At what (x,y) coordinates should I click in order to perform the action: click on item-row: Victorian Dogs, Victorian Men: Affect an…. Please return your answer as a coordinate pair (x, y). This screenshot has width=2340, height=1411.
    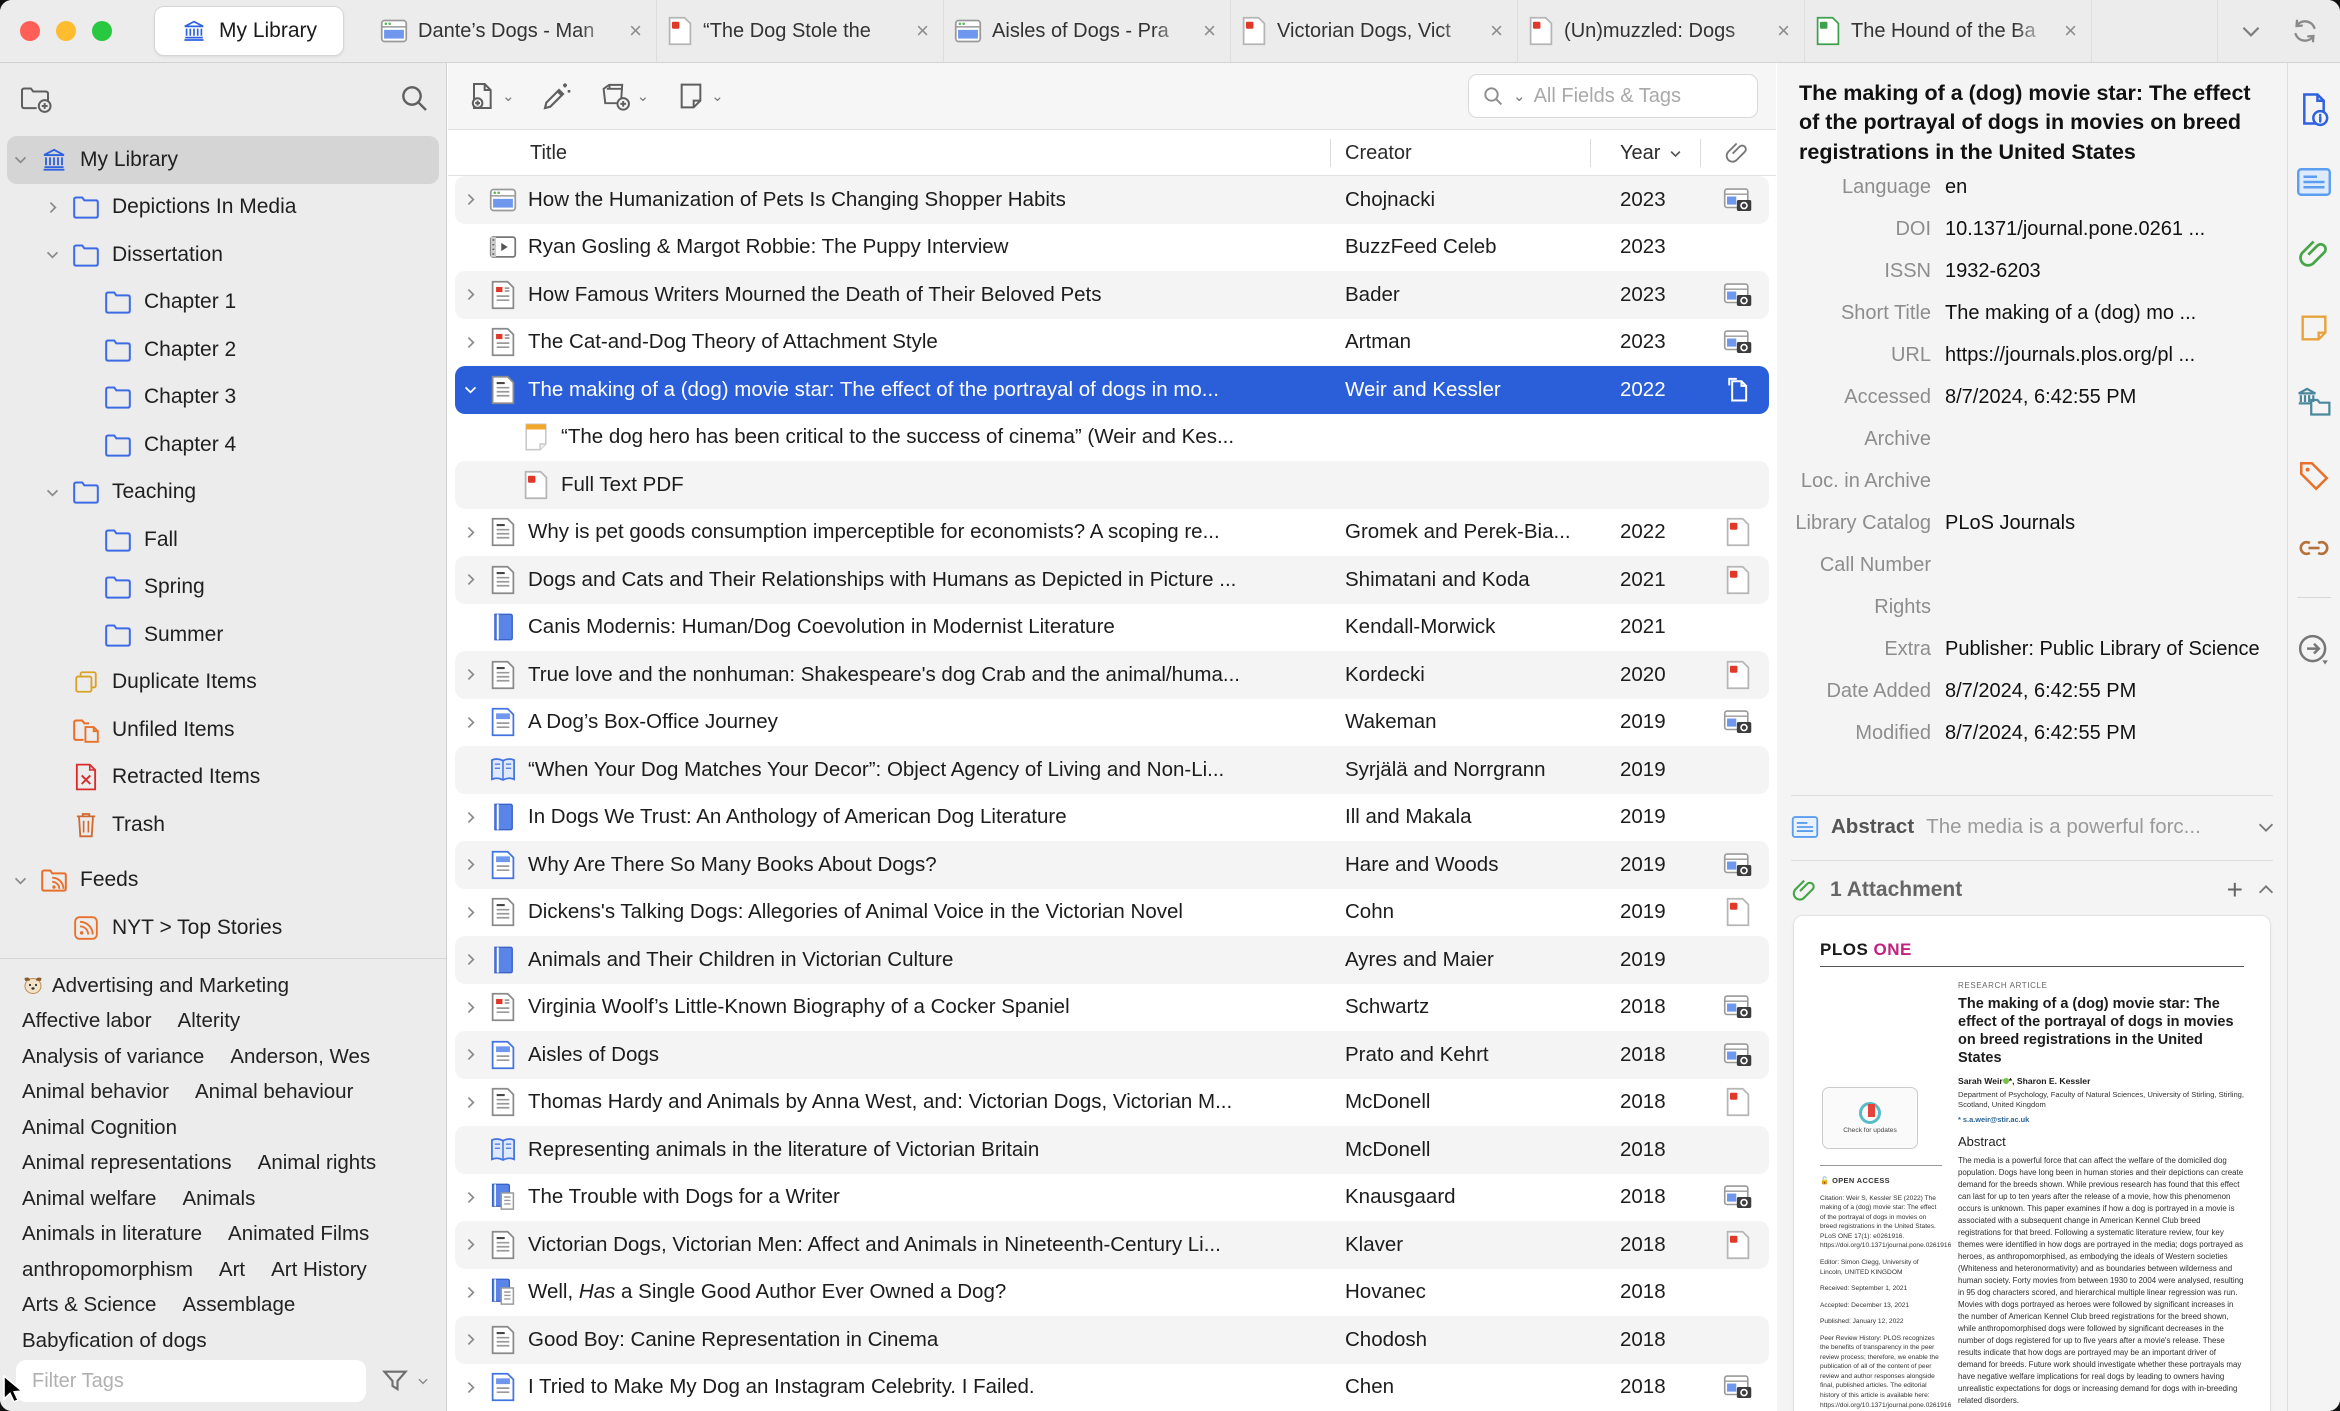
    Looking at the image, I should click on (1112, 1245).